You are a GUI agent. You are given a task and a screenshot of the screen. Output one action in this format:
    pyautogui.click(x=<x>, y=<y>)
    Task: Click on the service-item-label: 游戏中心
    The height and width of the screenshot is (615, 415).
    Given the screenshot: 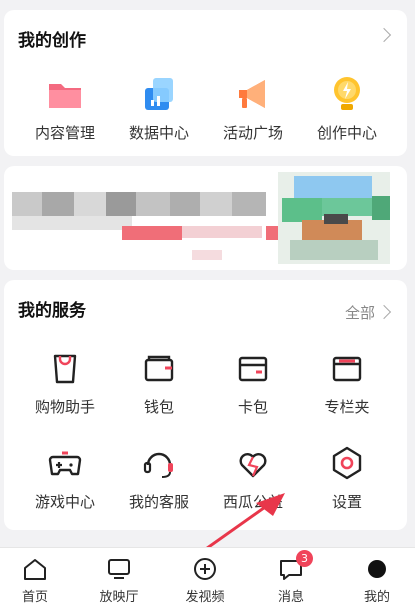 What is the action you would take?
    pyautogui.click(x=64, y=502)
    